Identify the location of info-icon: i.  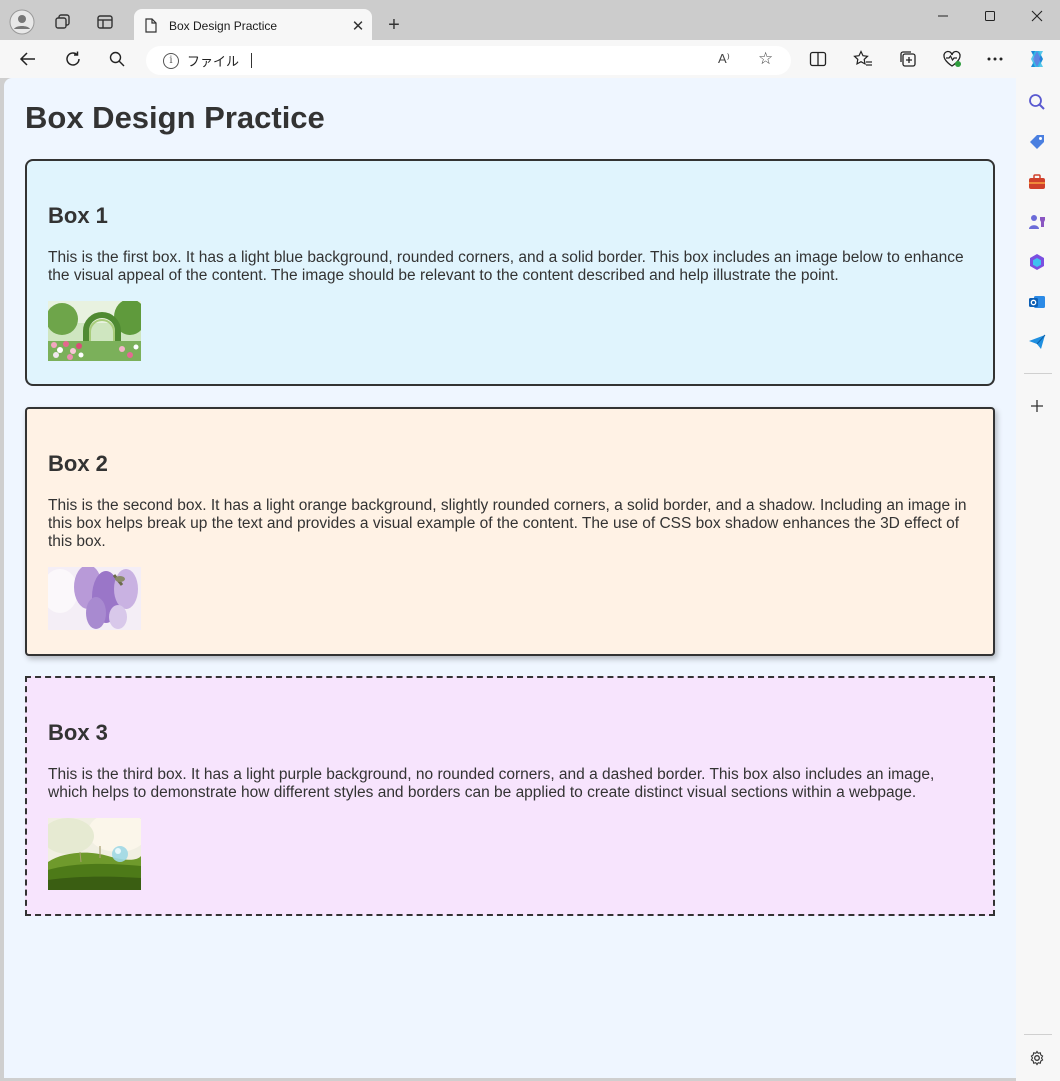
(171, 60).